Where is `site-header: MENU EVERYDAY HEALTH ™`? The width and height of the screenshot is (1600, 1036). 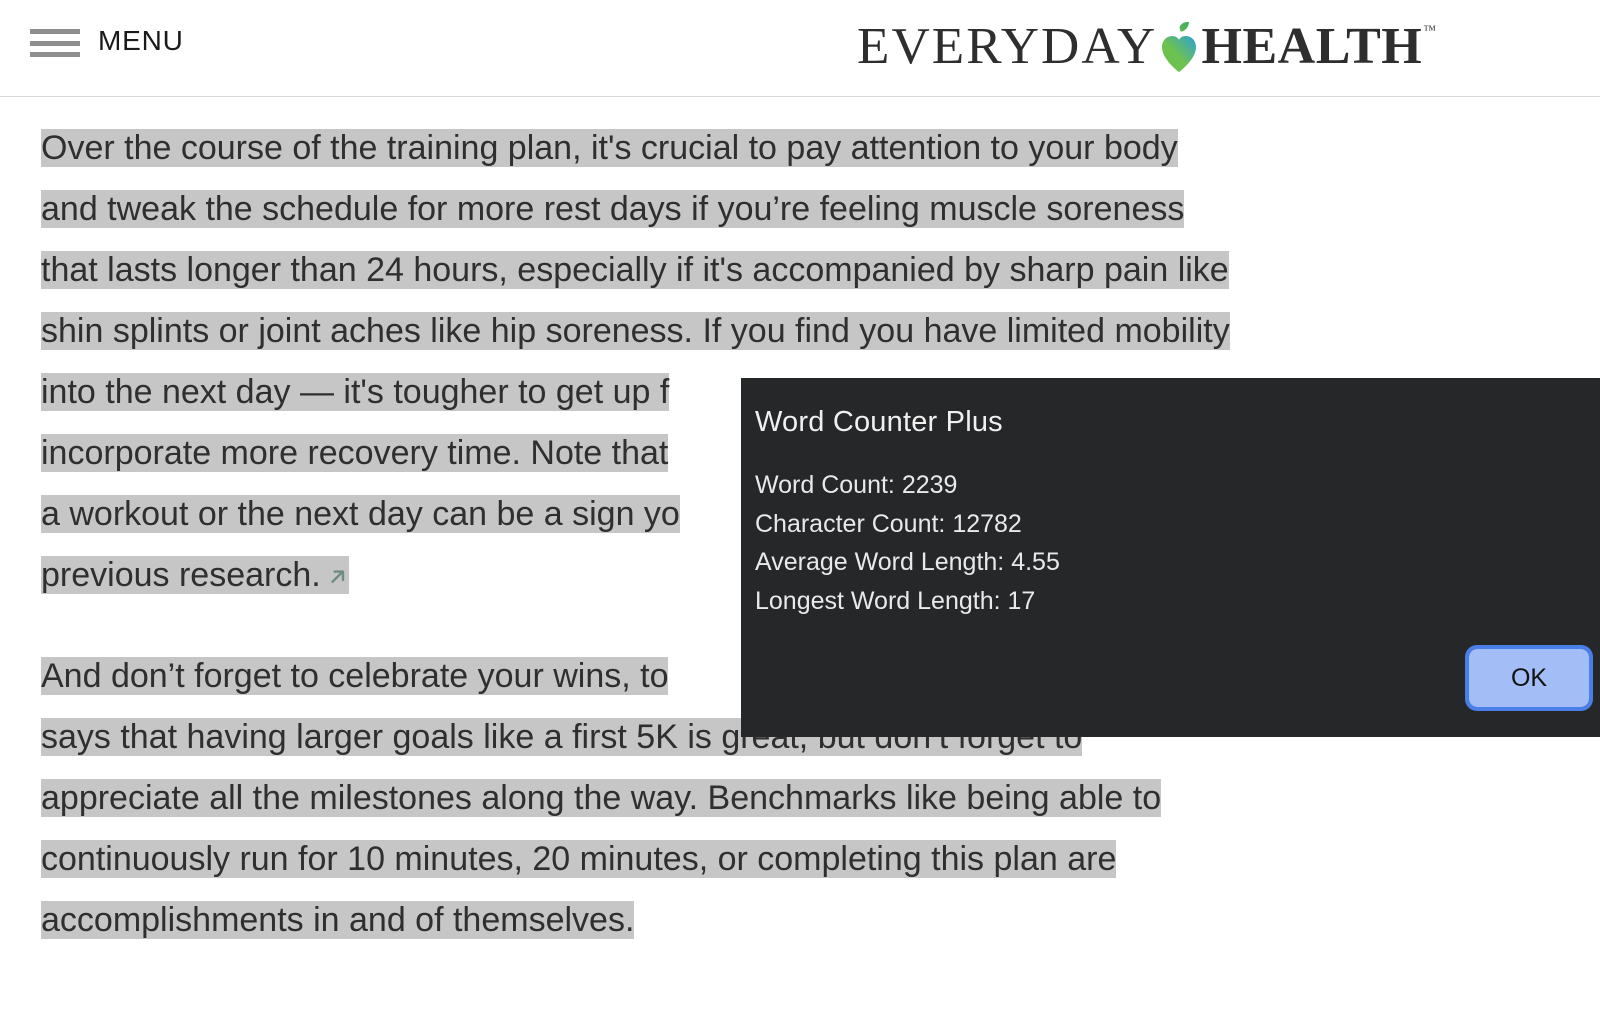 site-header: MENU EVERYDAY HEALTH ™ is located at coordinates (800, 48).